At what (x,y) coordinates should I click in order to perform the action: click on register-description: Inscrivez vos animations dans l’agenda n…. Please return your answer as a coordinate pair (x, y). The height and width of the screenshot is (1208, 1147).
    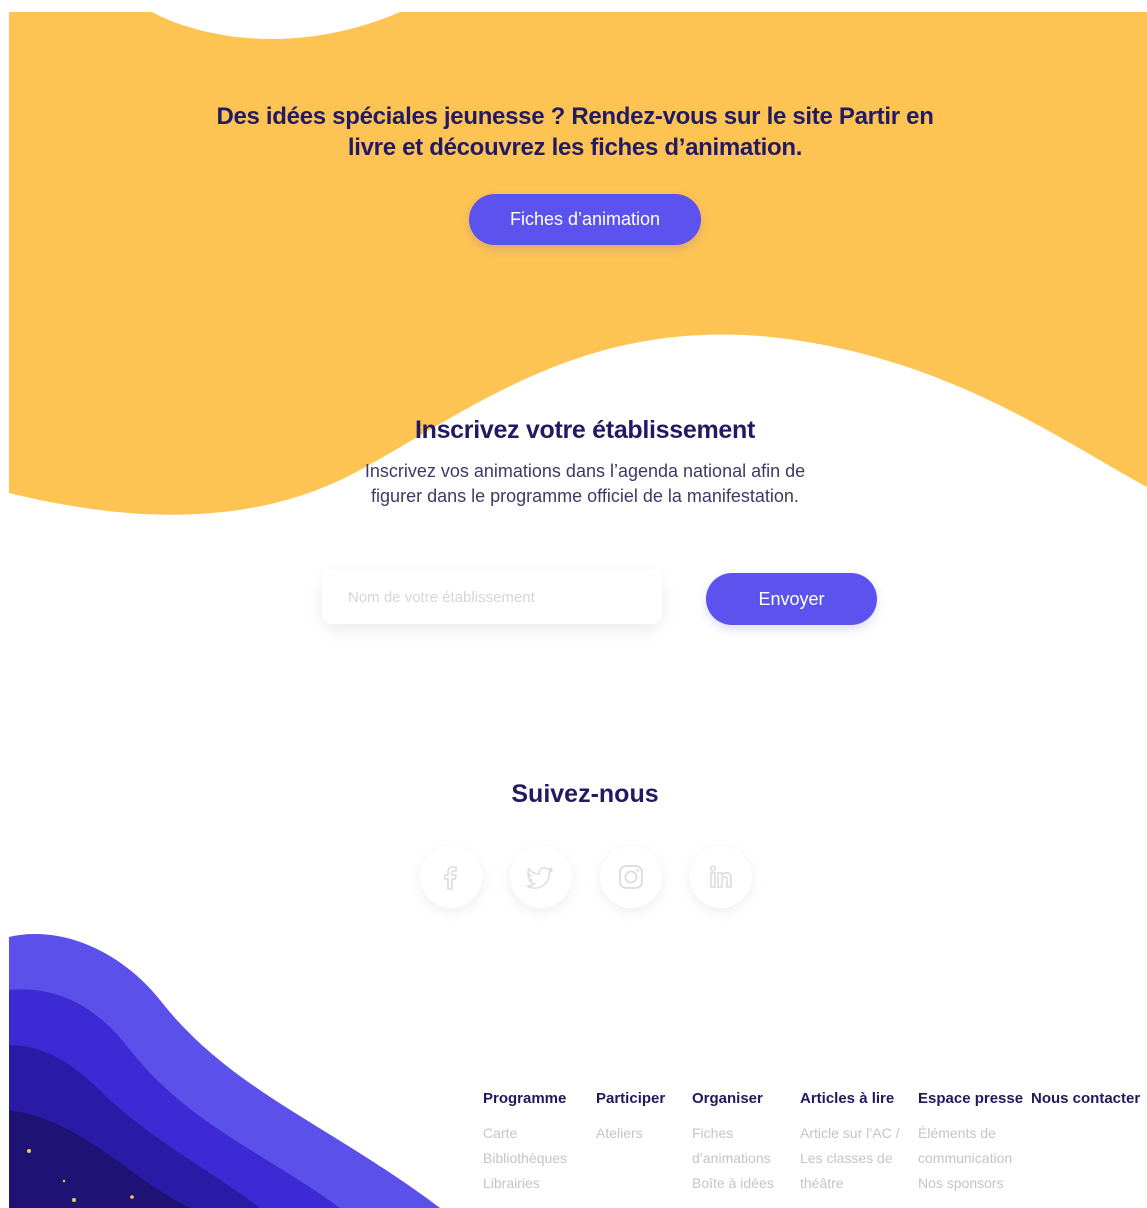
    Looking at the image, I should click on (585, 483).